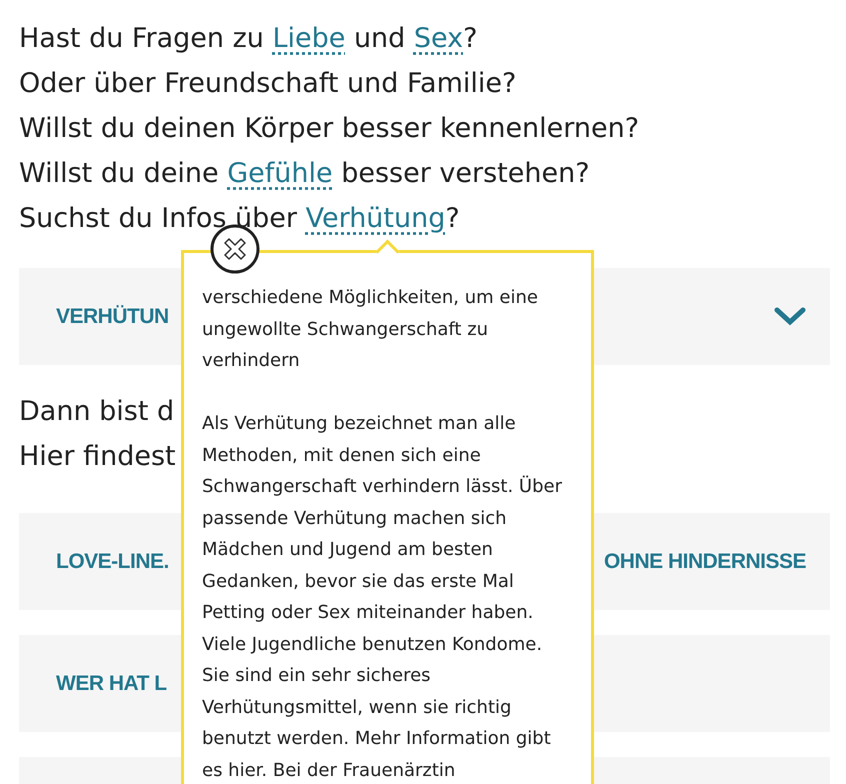  I want to click on body-text: Hier findest, so click(97, 457).